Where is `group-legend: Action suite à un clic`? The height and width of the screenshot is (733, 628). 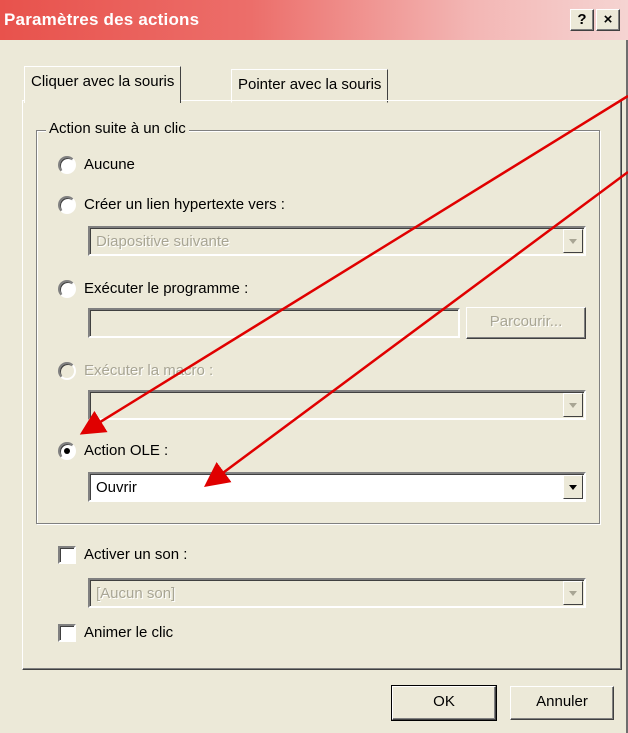 group-legend: Action suite à un clic is located at coordinates (117, 128).